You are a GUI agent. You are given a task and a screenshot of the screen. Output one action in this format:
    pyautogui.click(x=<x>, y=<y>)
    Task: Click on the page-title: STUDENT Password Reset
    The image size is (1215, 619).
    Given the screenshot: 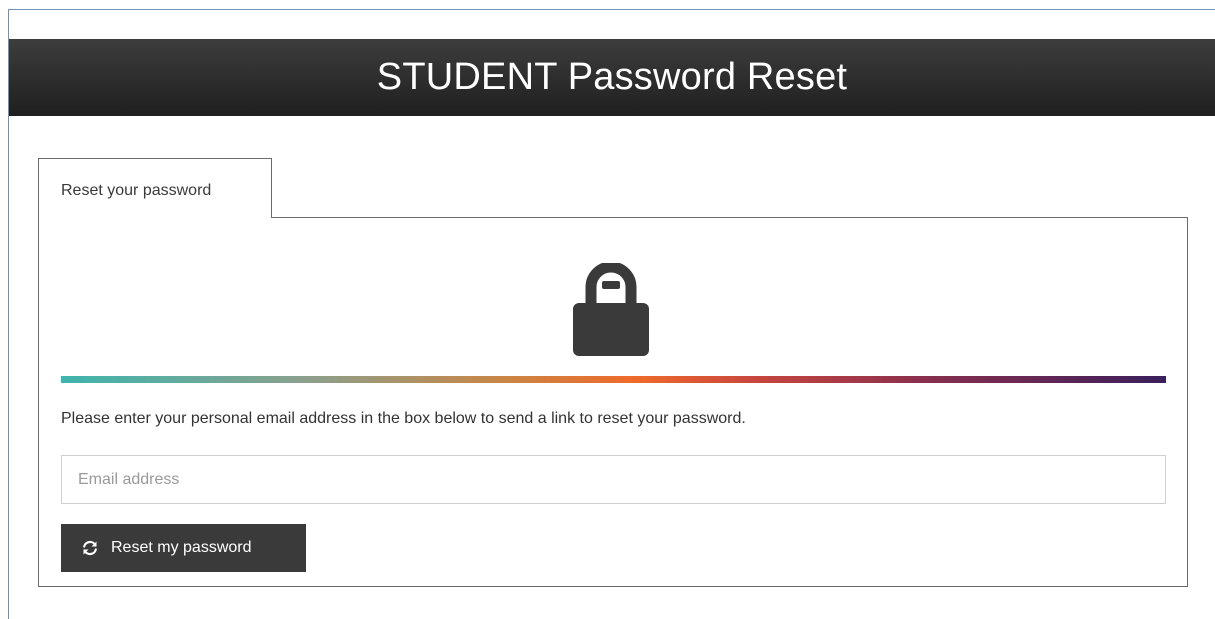 What is the action you would take?
    pyautogui.click(x=612, y=77)
    